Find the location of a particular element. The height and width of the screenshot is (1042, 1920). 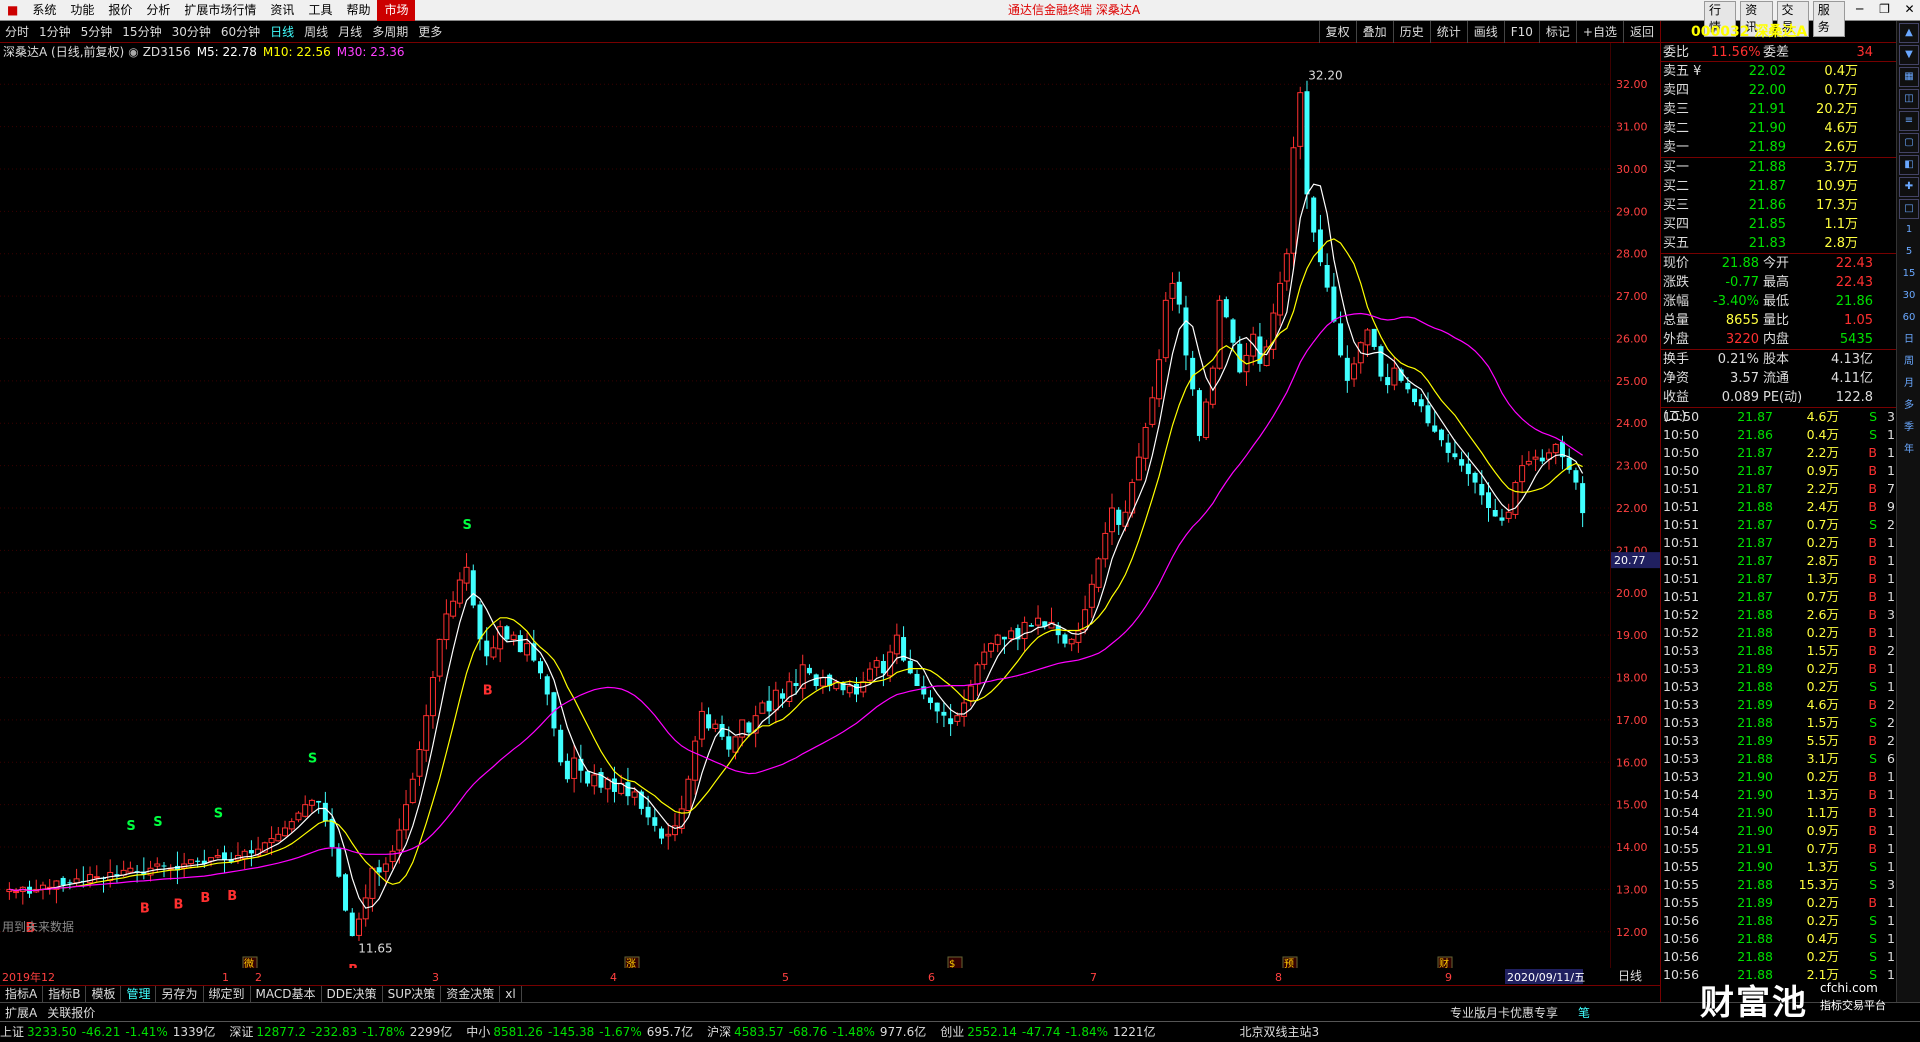

stat-row: 外盘 3220 内盘 5435 is located at coordinates (1768, 339).